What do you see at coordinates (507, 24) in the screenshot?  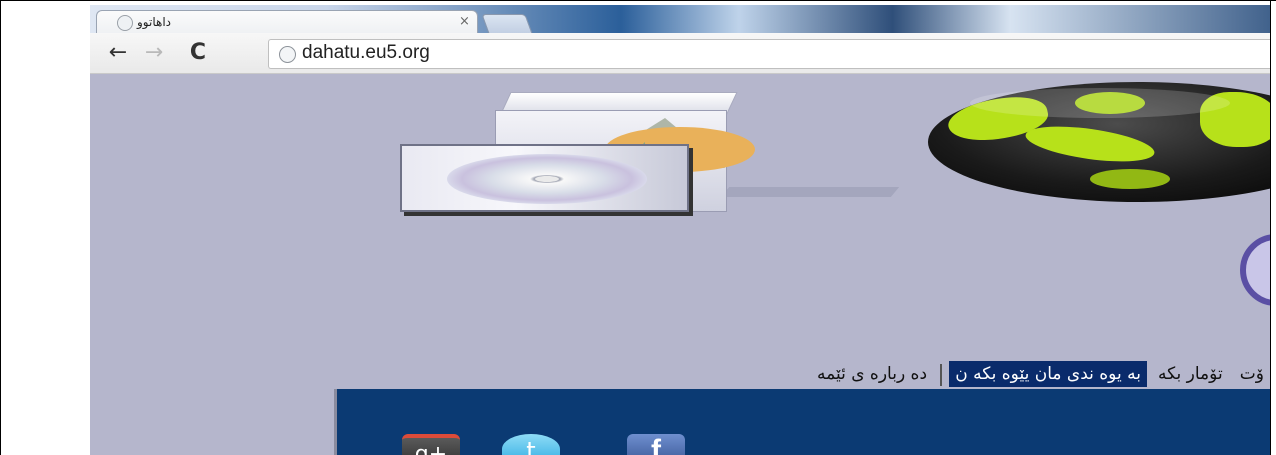 I see `new-tab-button` at bounding box center [507, 24].